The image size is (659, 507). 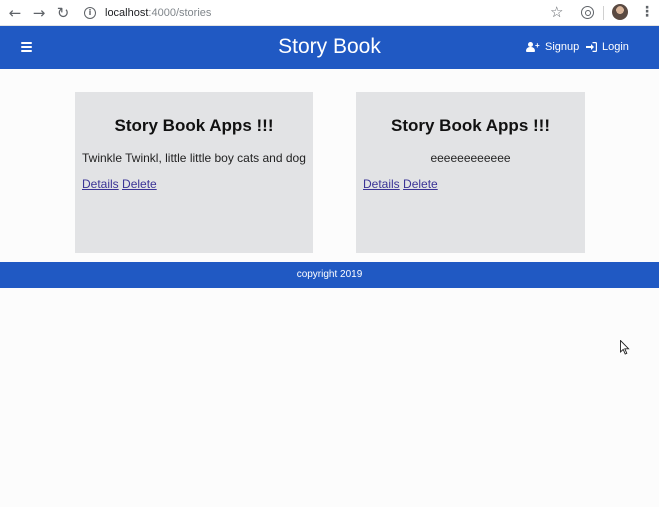 I want to click on forward-arrow-icon: →, so click(x=39, y=13).